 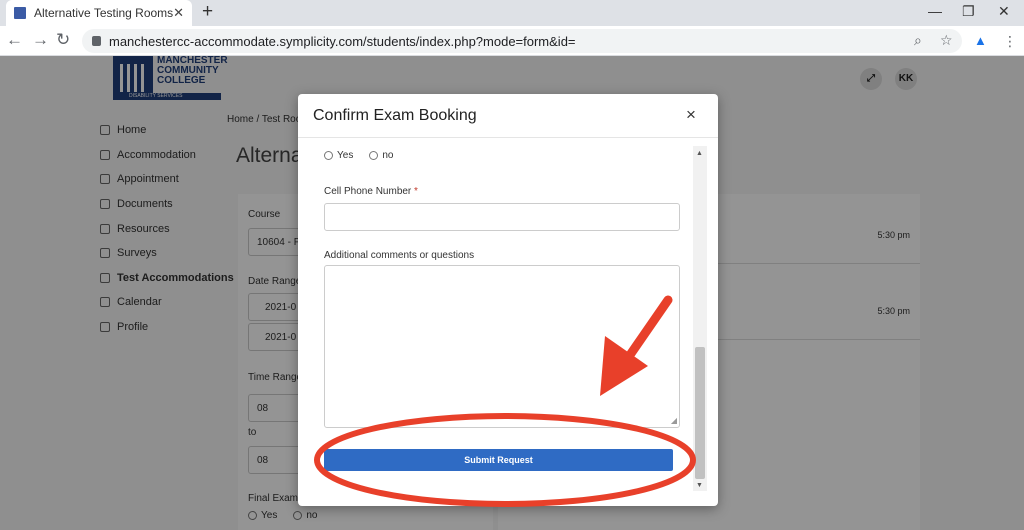 I want to click on yes-radio-label: Yes, so click(x=345, y=155).